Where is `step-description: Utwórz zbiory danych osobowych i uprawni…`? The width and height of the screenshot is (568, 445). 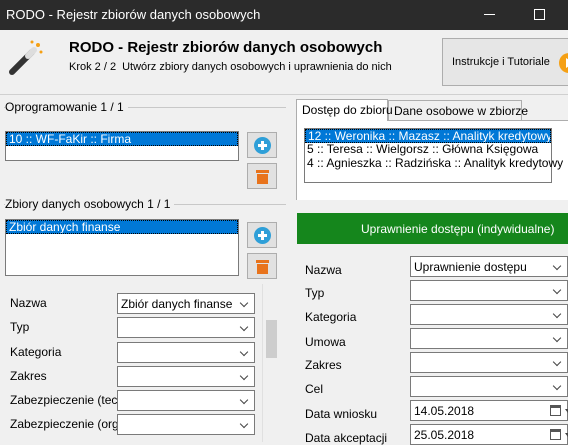 step-description: Utwórz zbiory danych osobowych i uprawni… is located at coordinates (257, 67).